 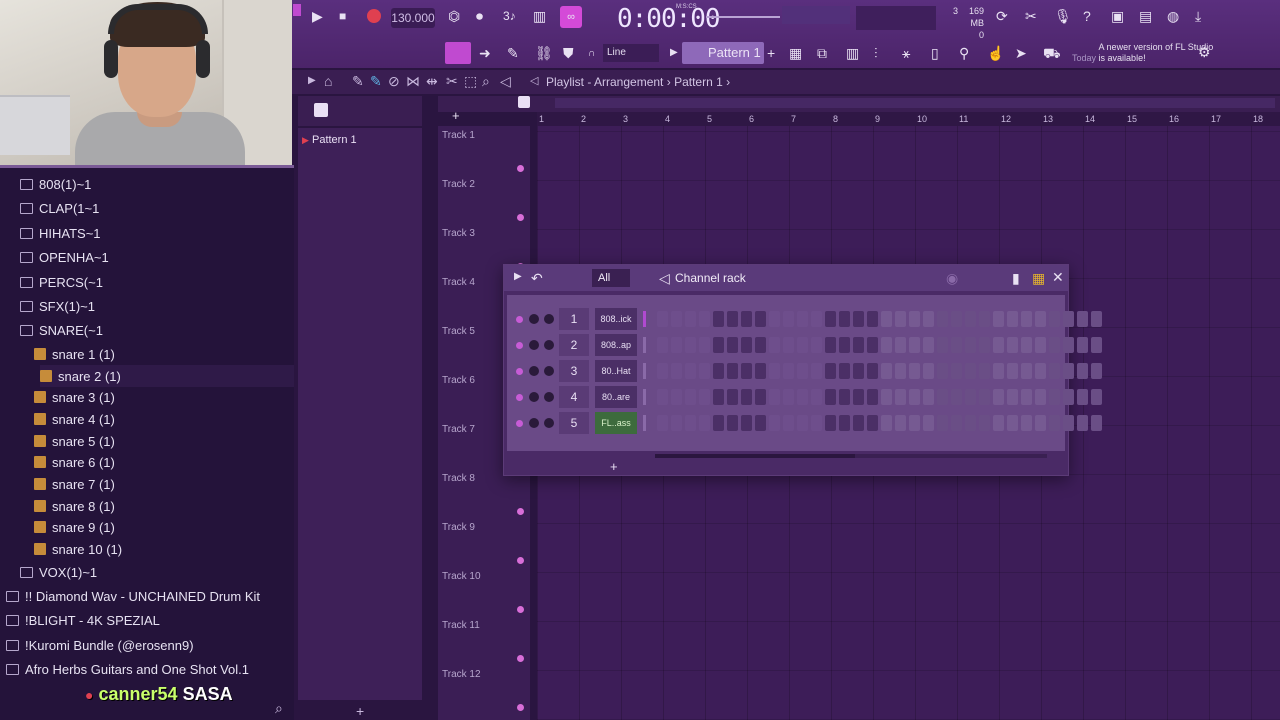 What do you see at coordinates (83, 620) in the screenshot?
I see `browser-item: !BLIGHT - 4K SPEZIAL` at bounding box center [83, 620].